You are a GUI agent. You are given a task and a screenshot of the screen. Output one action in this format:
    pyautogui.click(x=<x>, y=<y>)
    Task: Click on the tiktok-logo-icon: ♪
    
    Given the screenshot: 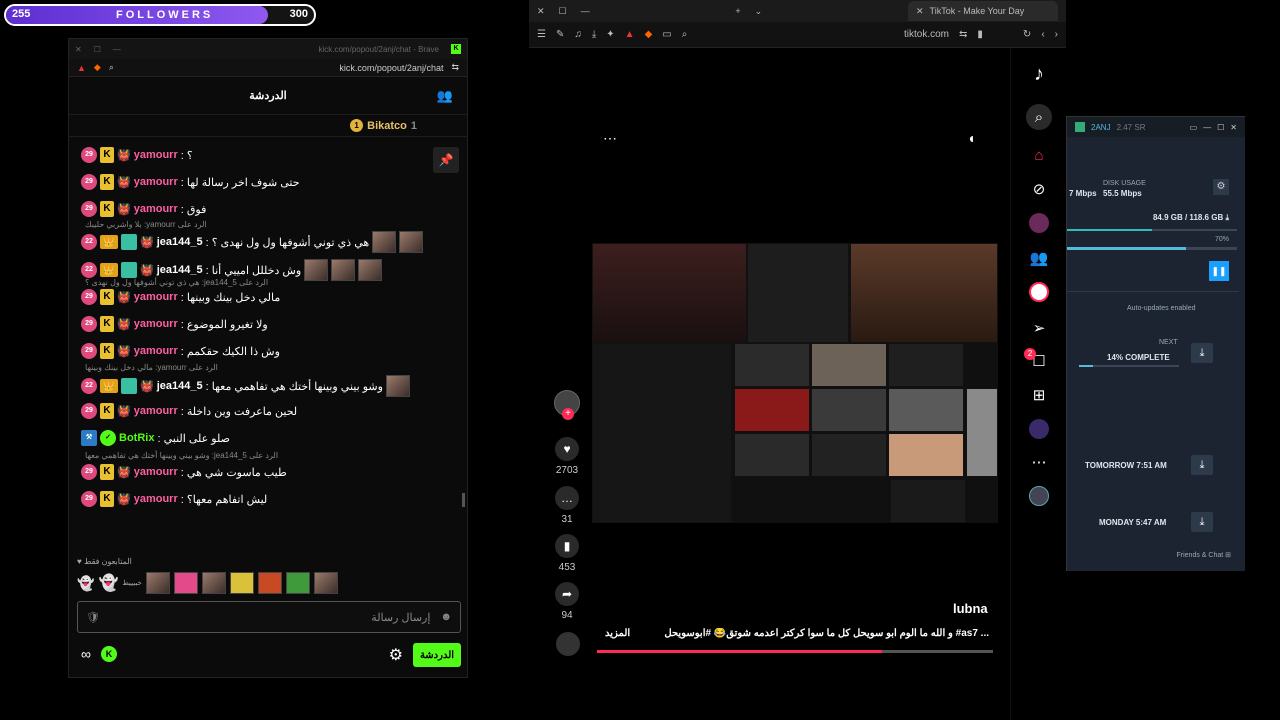 What is the action you would take?
    pyautogui.click(x=1039, y=74)
    